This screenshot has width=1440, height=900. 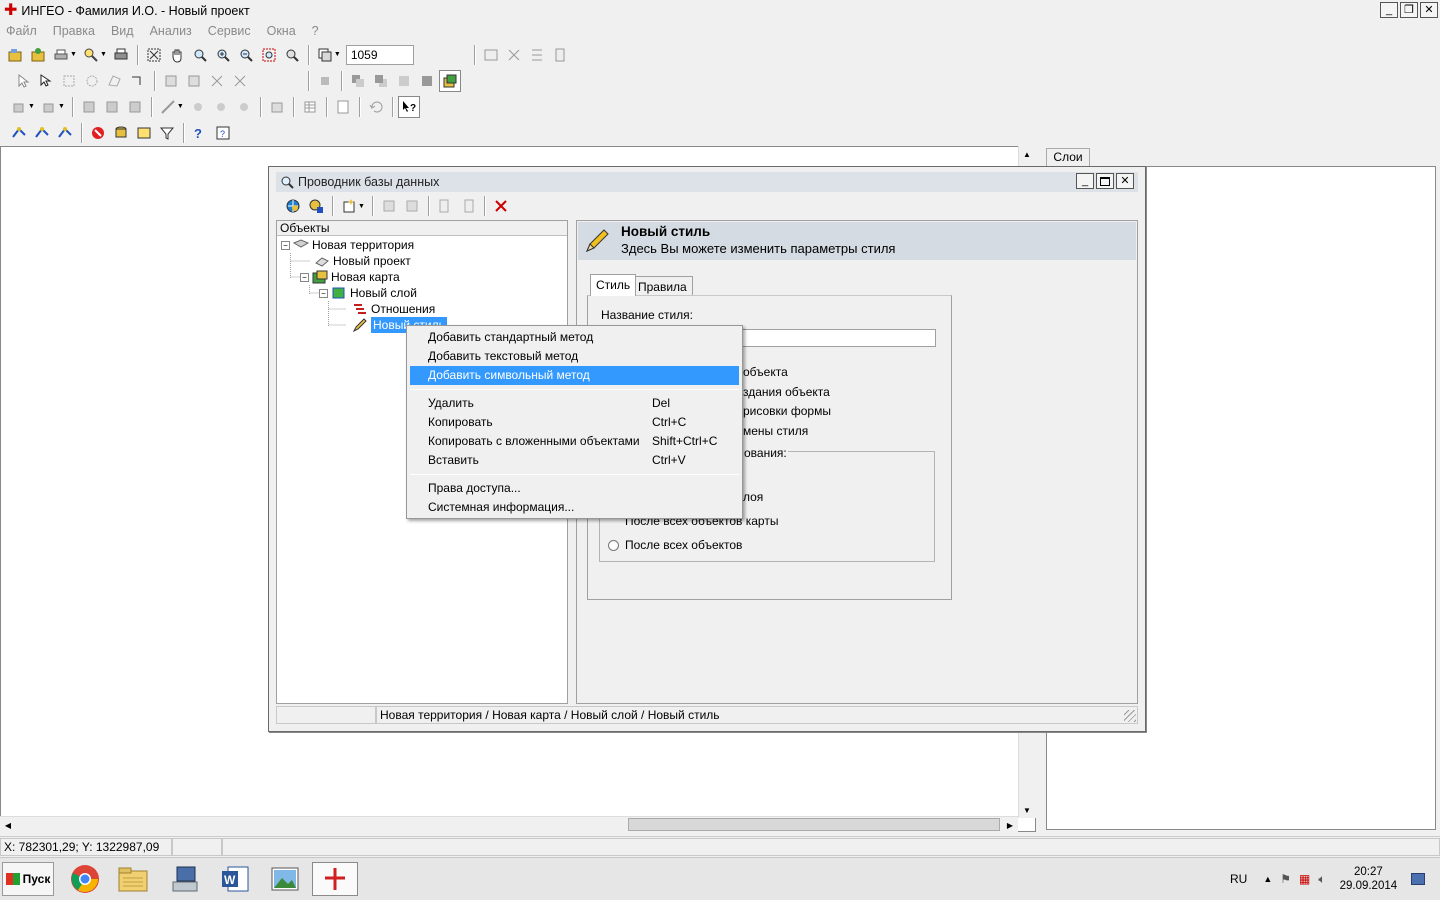 What do you see at coordinates (74, 31) in the screenshot?
I see `menu-edit: Правка` at bounding box center [74, 31].